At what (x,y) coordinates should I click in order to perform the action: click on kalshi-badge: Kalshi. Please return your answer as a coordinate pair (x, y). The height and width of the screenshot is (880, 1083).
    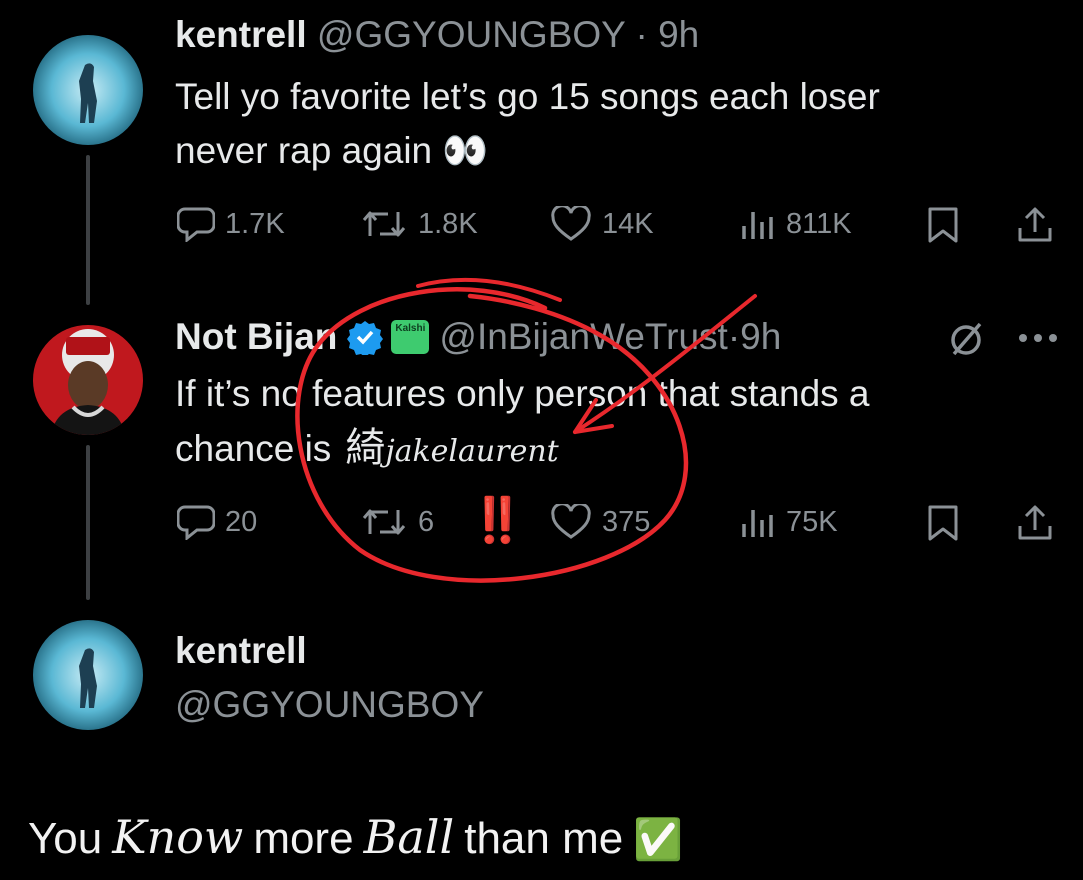
    Looking at the image, I should click on (410, 337).